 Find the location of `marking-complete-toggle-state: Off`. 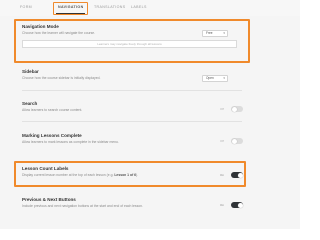

marking-complete-toggle-state: Off is located at coordinates (222, 140).